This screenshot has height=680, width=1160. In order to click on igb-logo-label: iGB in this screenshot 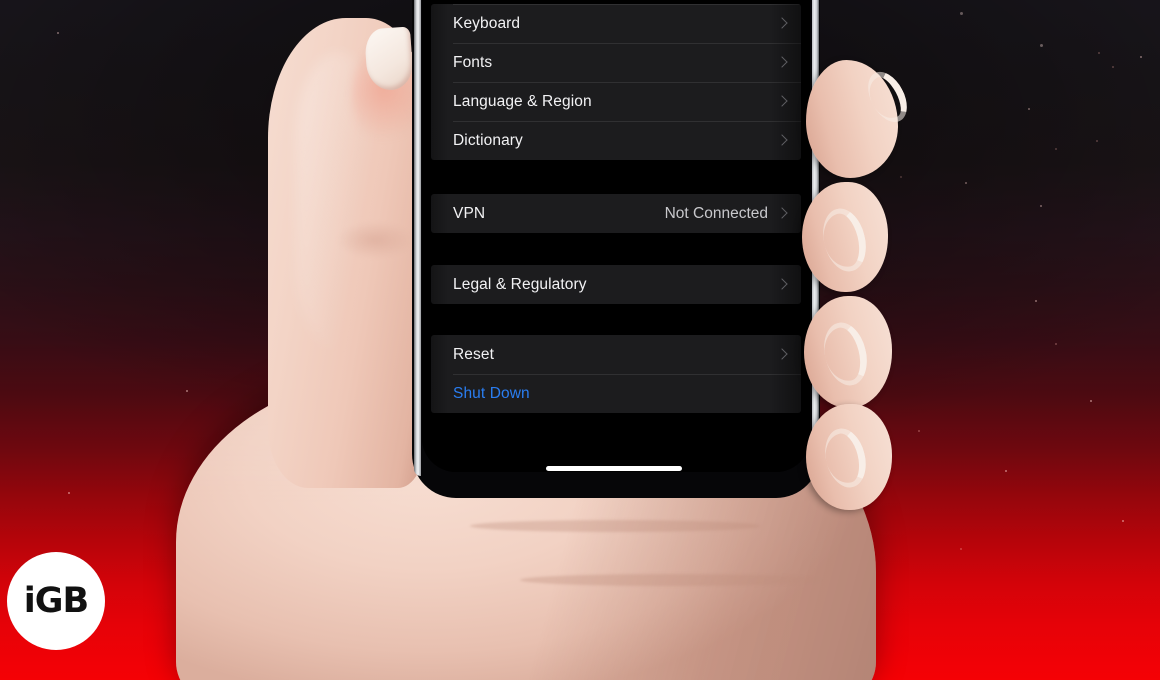, I will do `click(56, 600)`.